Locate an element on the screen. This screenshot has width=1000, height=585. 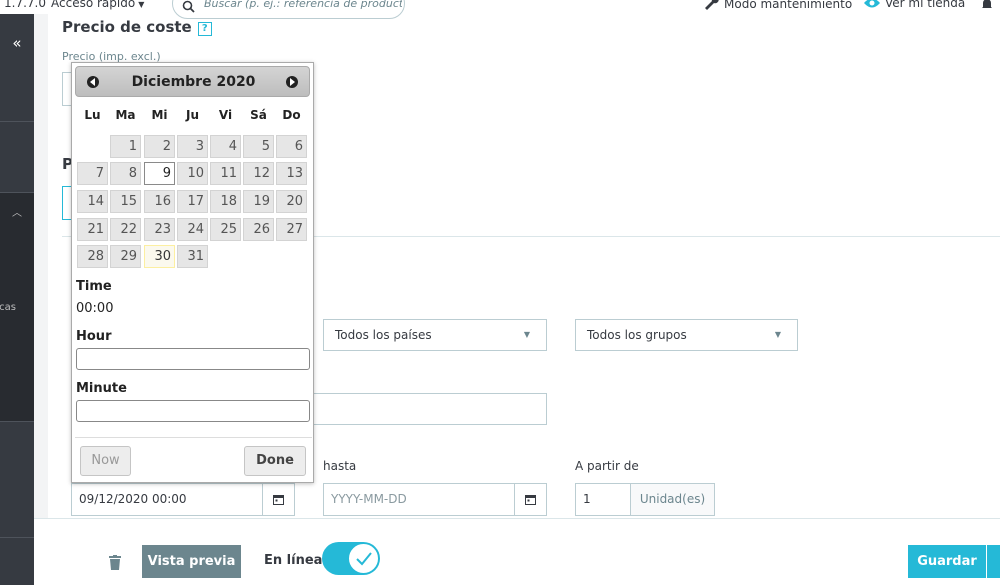
calendar-day: 14 is located at coordinates (92, 201).